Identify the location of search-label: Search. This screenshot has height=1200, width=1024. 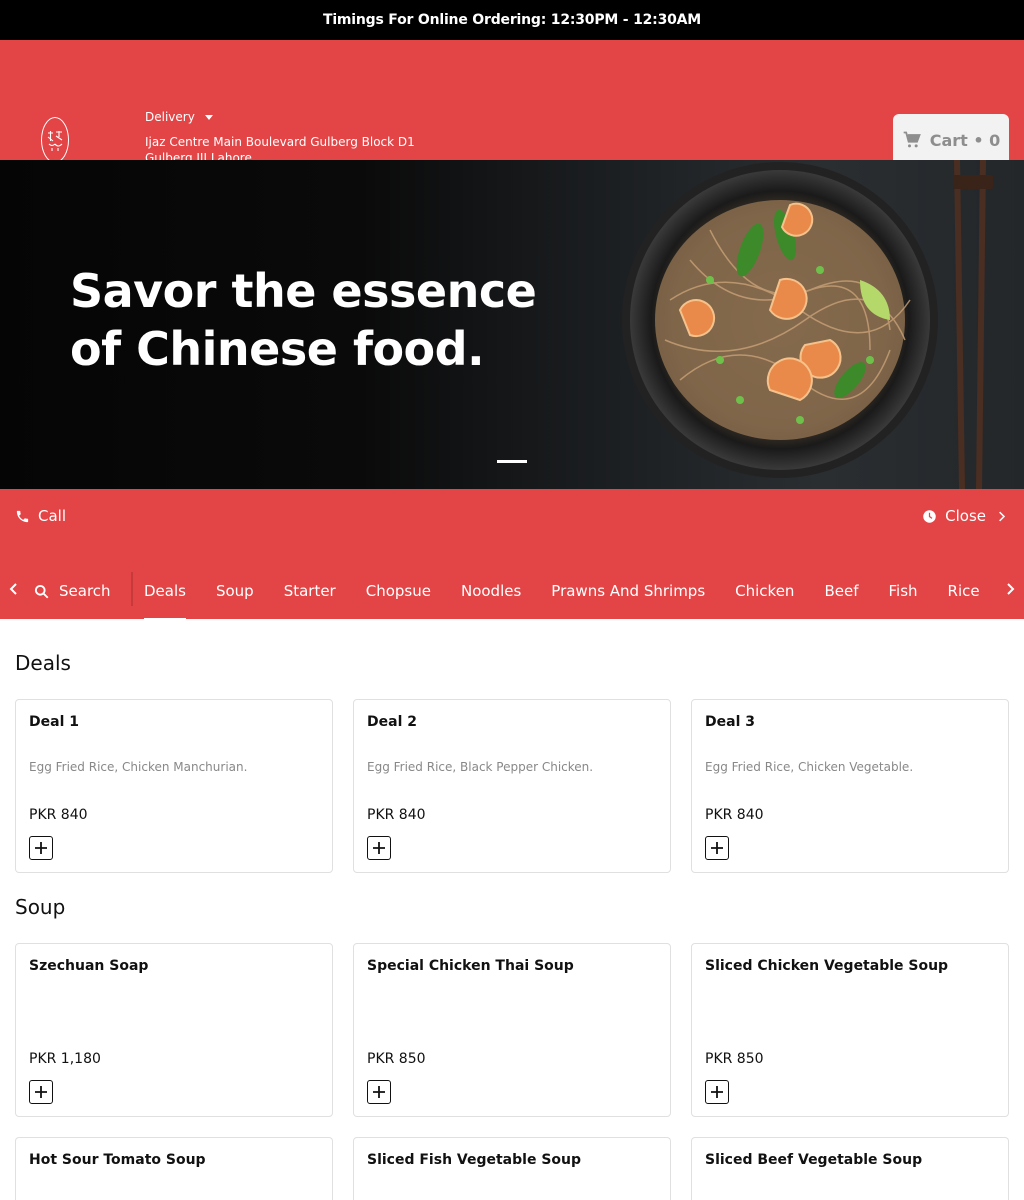
(85, 591).